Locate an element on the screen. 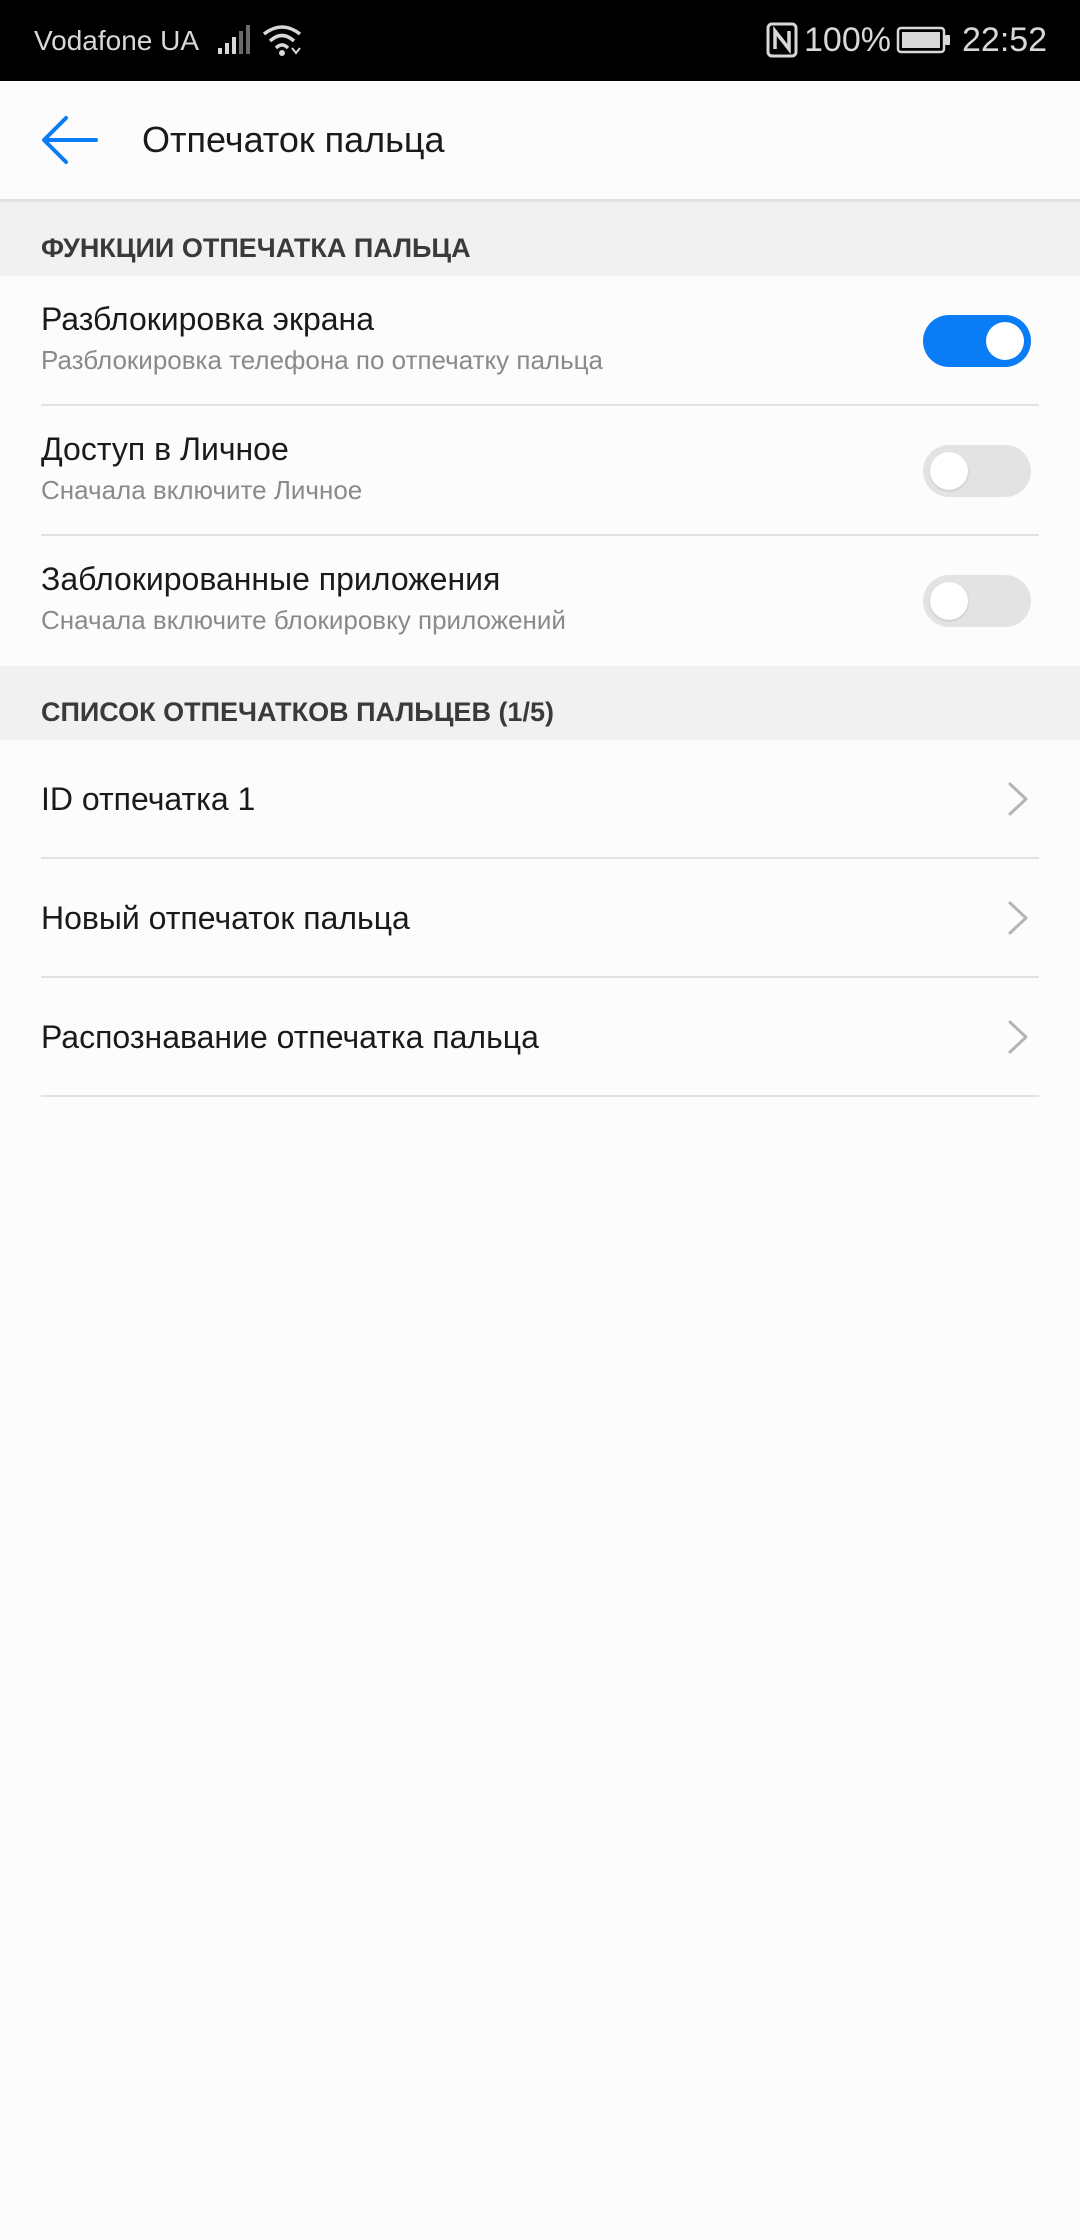 The image size is (1080, 2240). list-item-fingerprint-id-1: ID отпечатка 1 is located at coordinates (540, 799).